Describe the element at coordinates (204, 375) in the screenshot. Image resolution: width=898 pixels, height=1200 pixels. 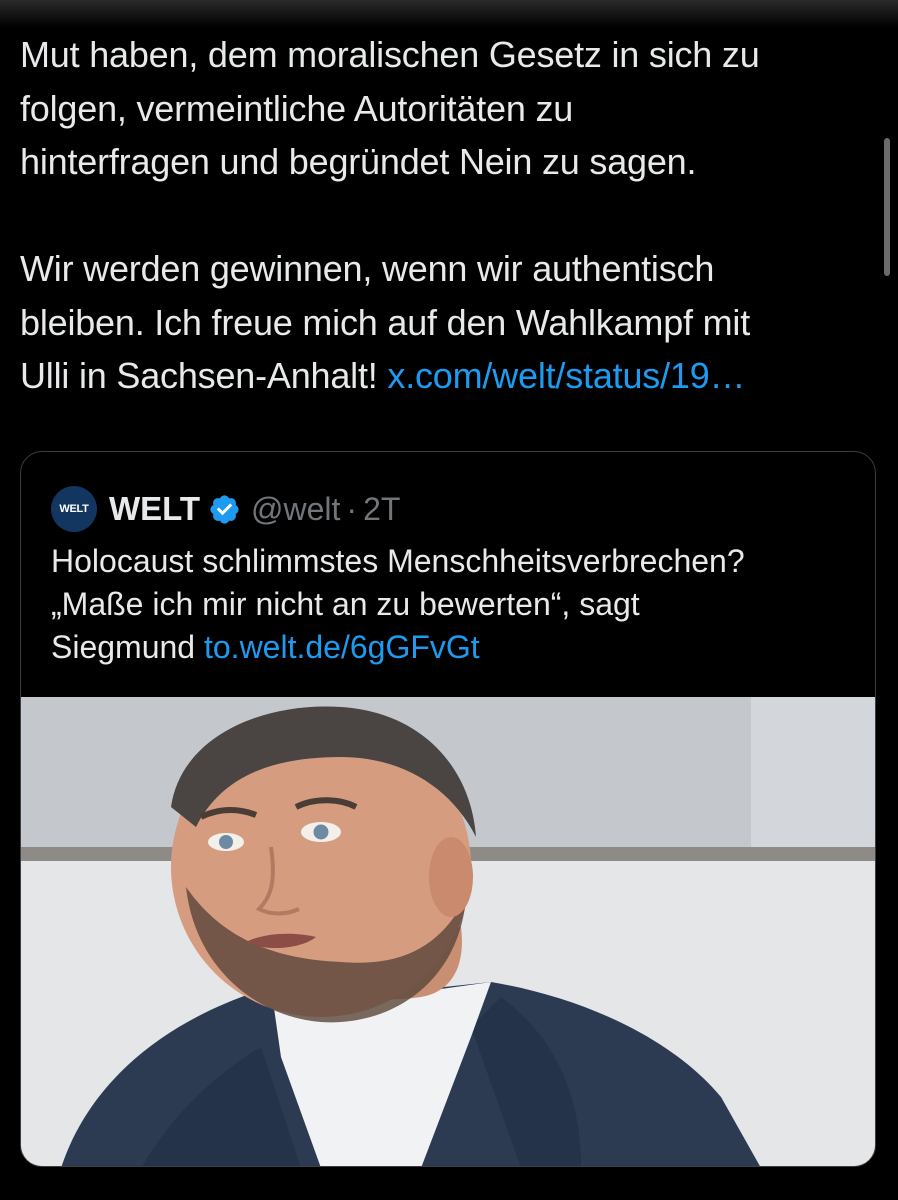
I see `tweet-line: Ulli in Sachsen-Anhalt!` at that location.